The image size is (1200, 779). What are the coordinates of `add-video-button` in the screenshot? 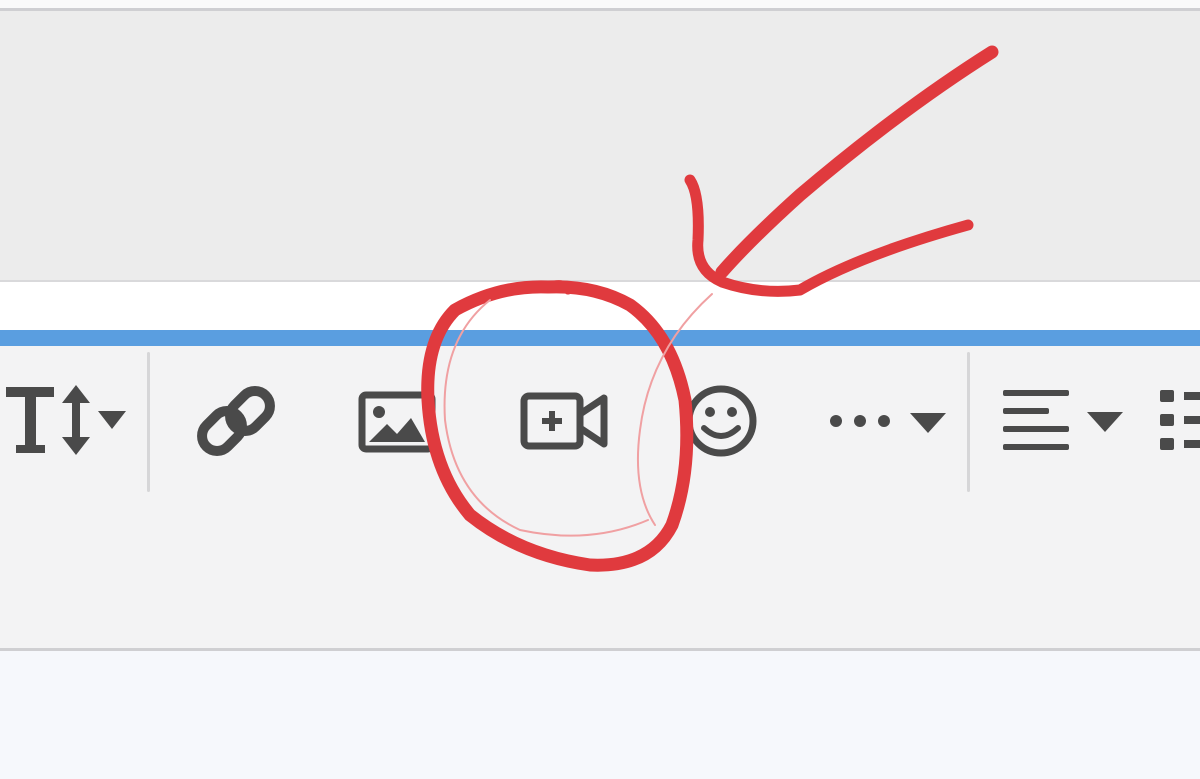 It's located at (564, 422).